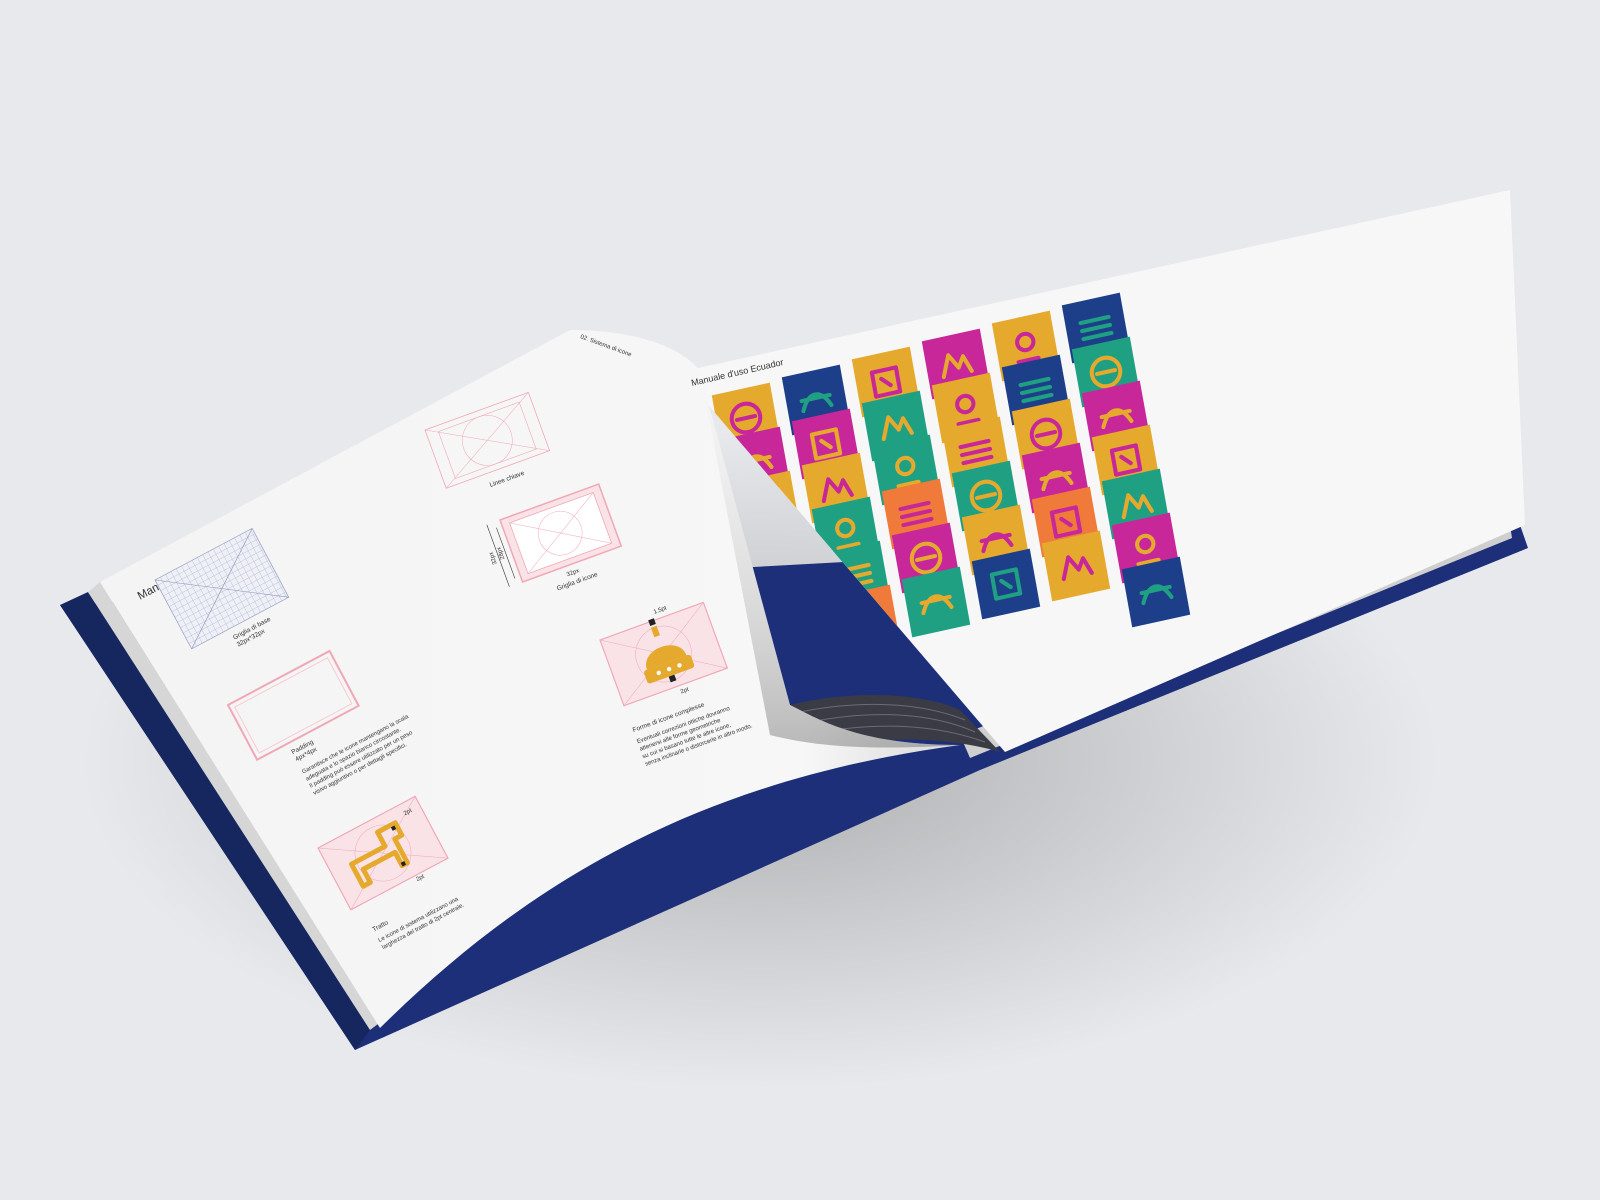 The width and height of the screenshot is (1600, 1200). Describe the element at coordinates (1006, 584) in the screenshot. I see `navy-banana-icon` at that location.